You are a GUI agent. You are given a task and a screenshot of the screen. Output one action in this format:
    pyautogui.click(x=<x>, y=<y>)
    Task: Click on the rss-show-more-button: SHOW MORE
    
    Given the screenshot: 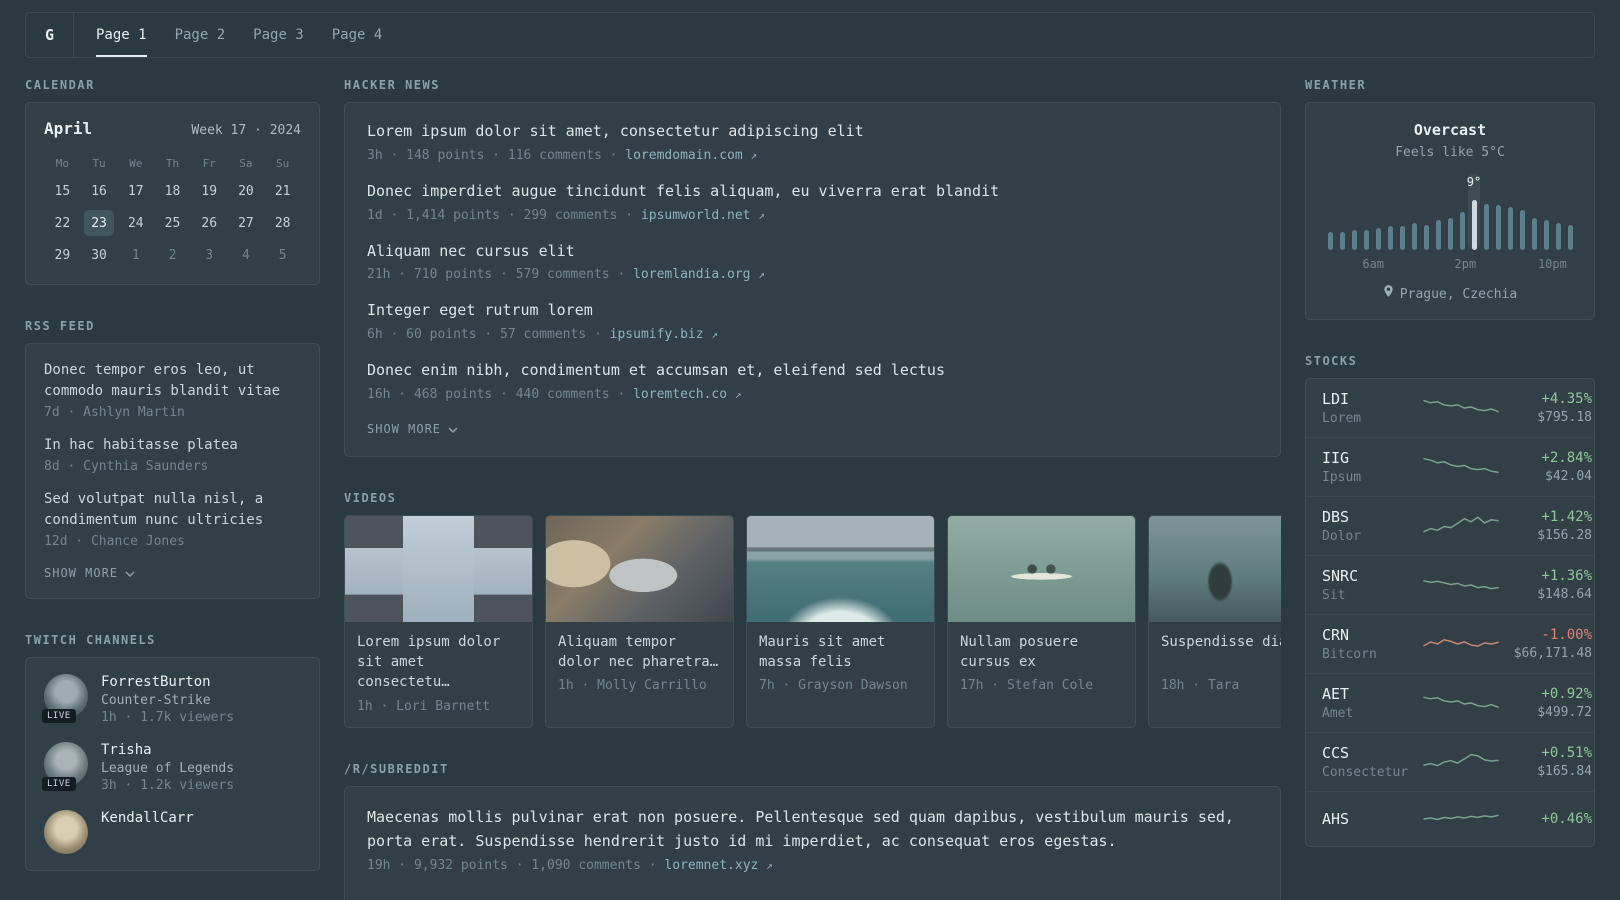 What is the action you would take?
    pyautogui.click(x=89, y=573)
    